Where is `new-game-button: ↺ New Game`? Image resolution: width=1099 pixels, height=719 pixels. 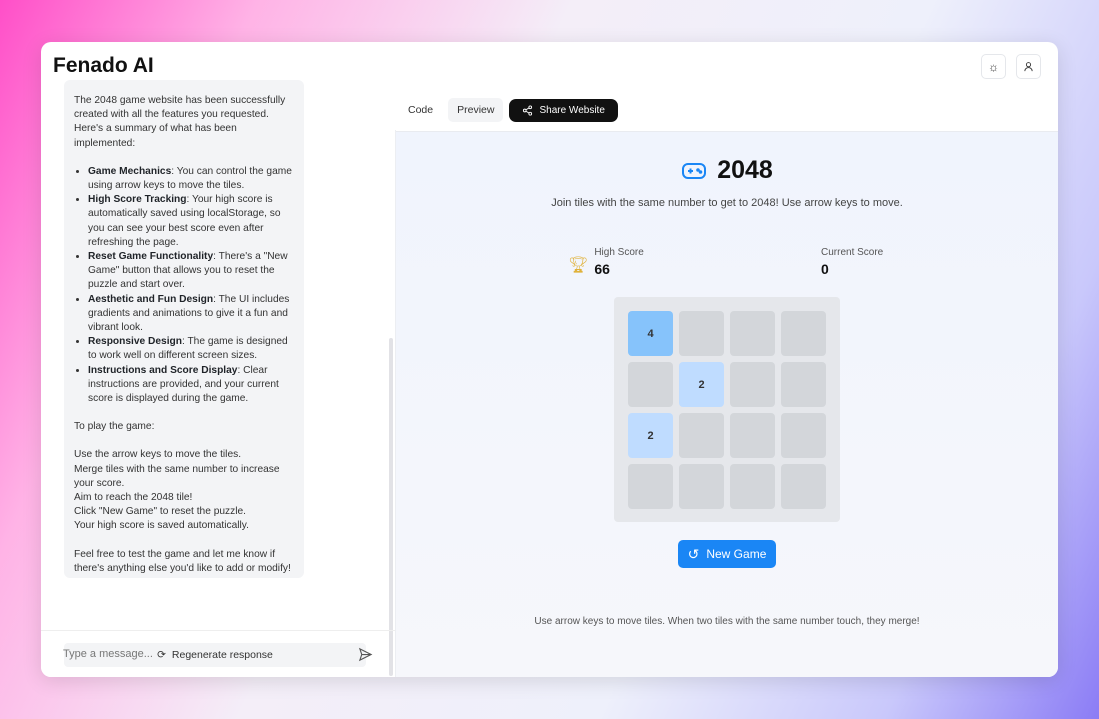 new-game-button: ↺ New Game is located at coordinates (727, 554).